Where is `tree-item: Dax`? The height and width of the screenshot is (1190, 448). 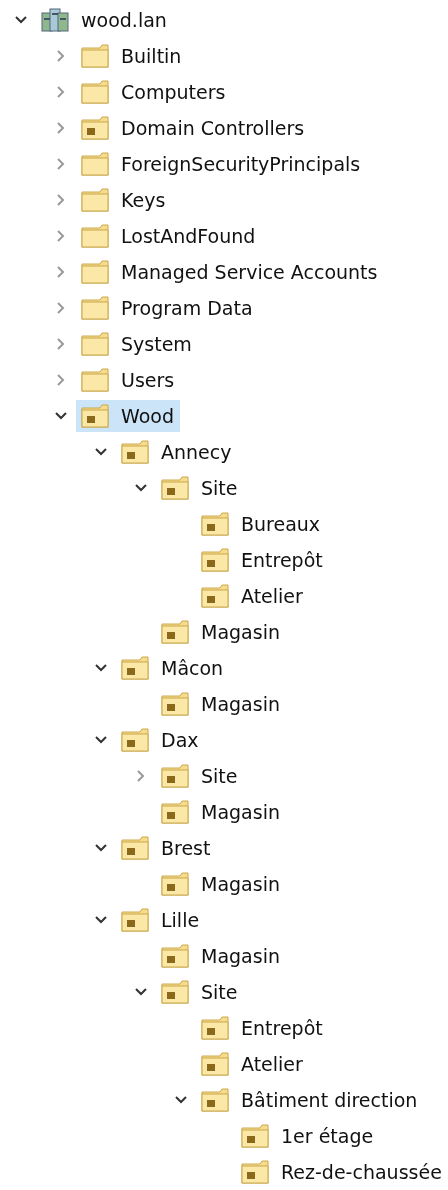 tree-item: Dax is located at coordinates (160, 740).